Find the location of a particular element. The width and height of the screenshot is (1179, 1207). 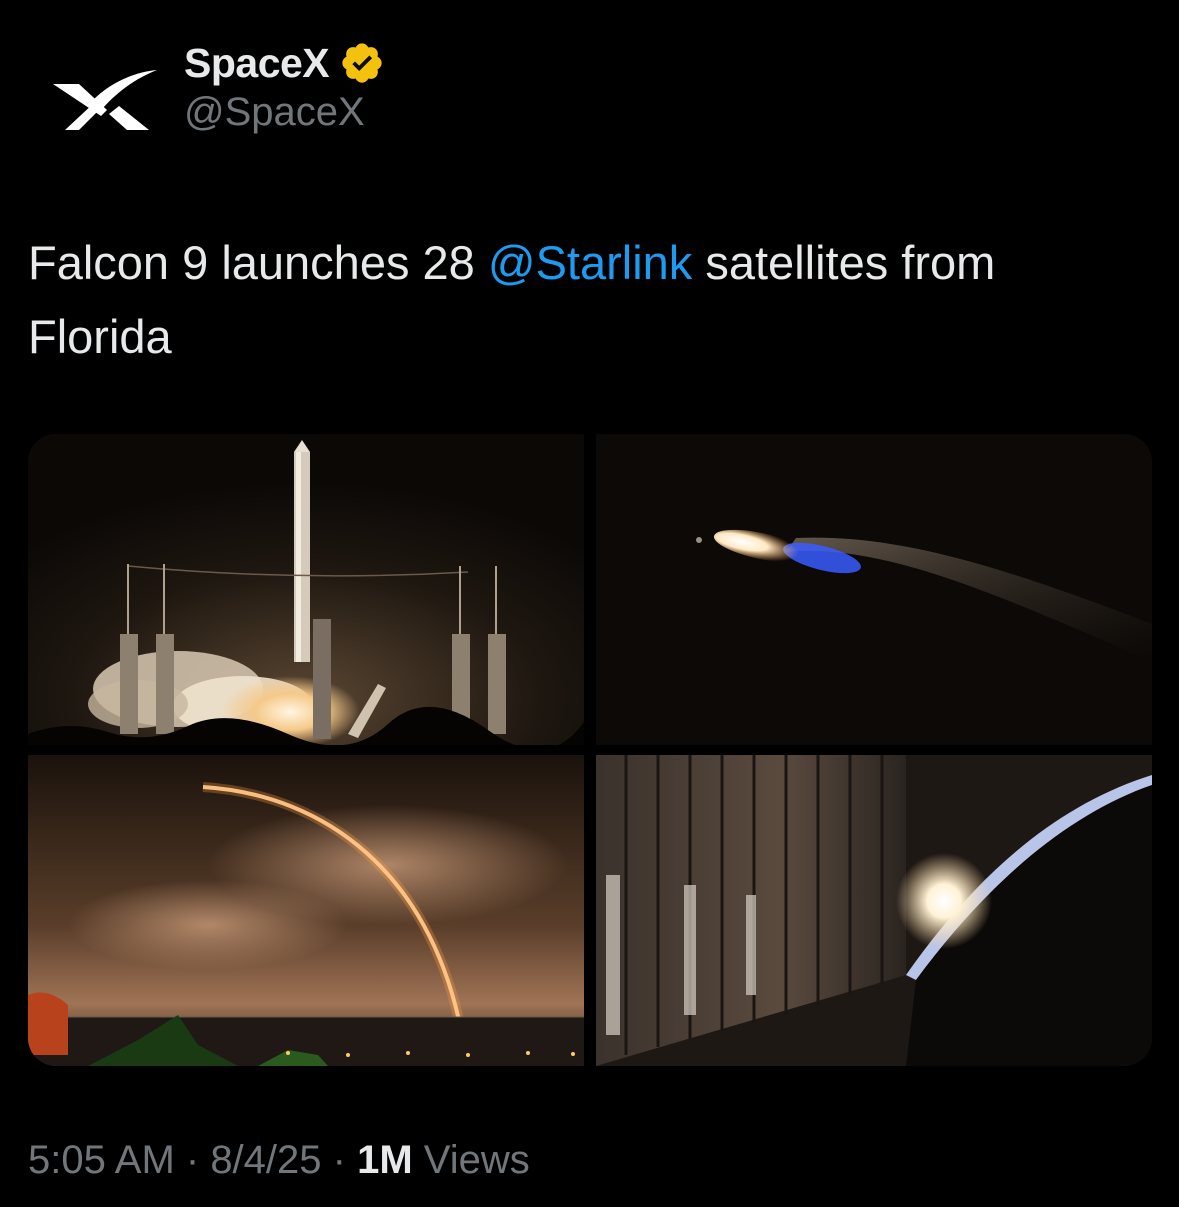

starlink-stack-image is located at coordinates (874, 910).